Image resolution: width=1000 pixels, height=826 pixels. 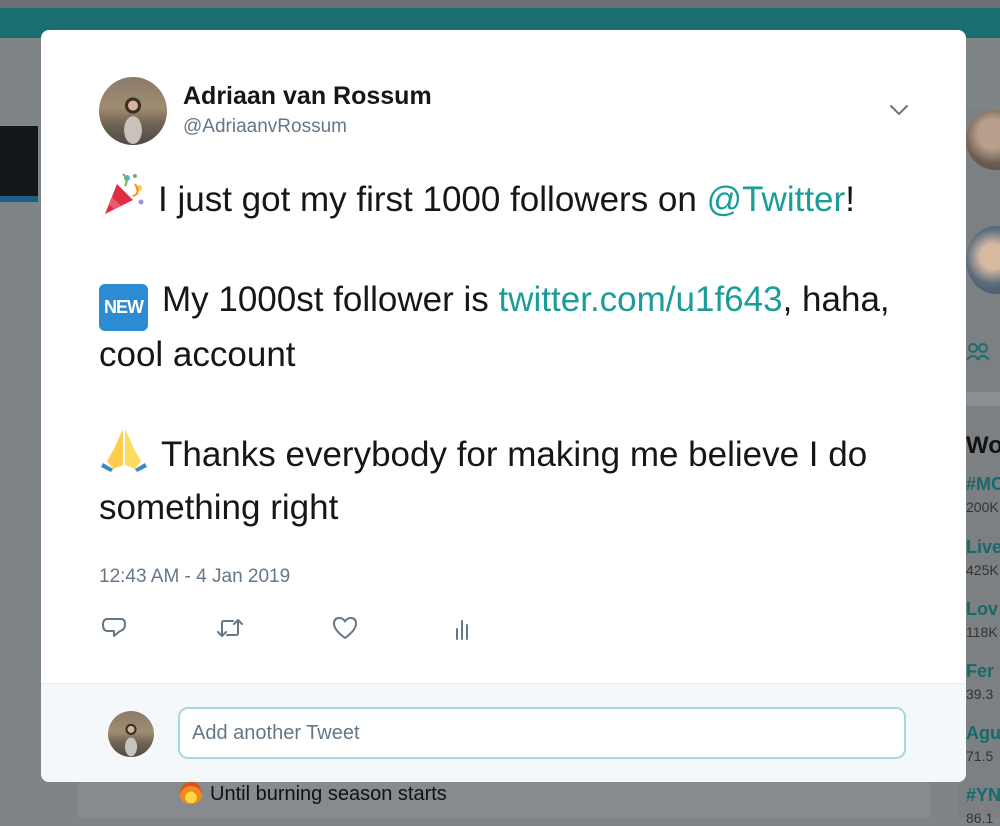 What do you see at coordinates (983, 795) in the screenshot?
I see `trend-name: #YN` at bounding box center [983, 795].